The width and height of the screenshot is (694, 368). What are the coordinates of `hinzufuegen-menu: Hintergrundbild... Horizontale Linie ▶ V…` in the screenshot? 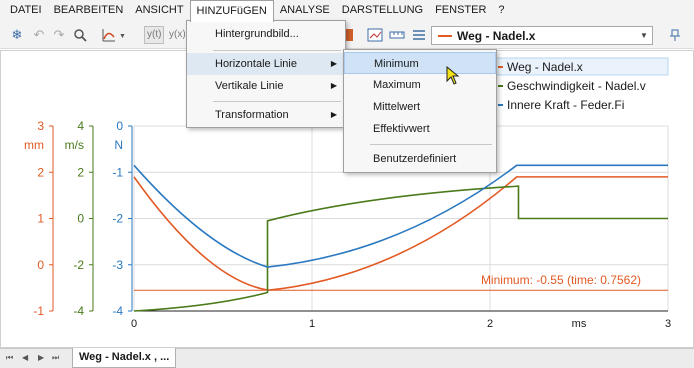 It's located at (266, 74).